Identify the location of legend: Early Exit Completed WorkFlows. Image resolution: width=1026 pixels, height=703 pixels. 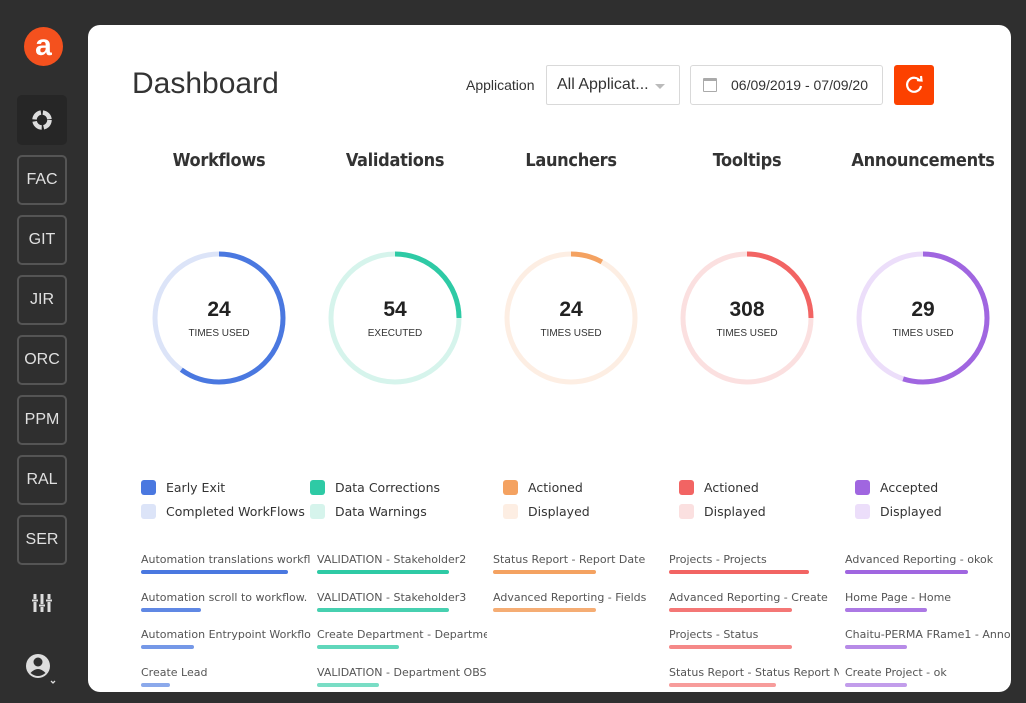
(229, 504).